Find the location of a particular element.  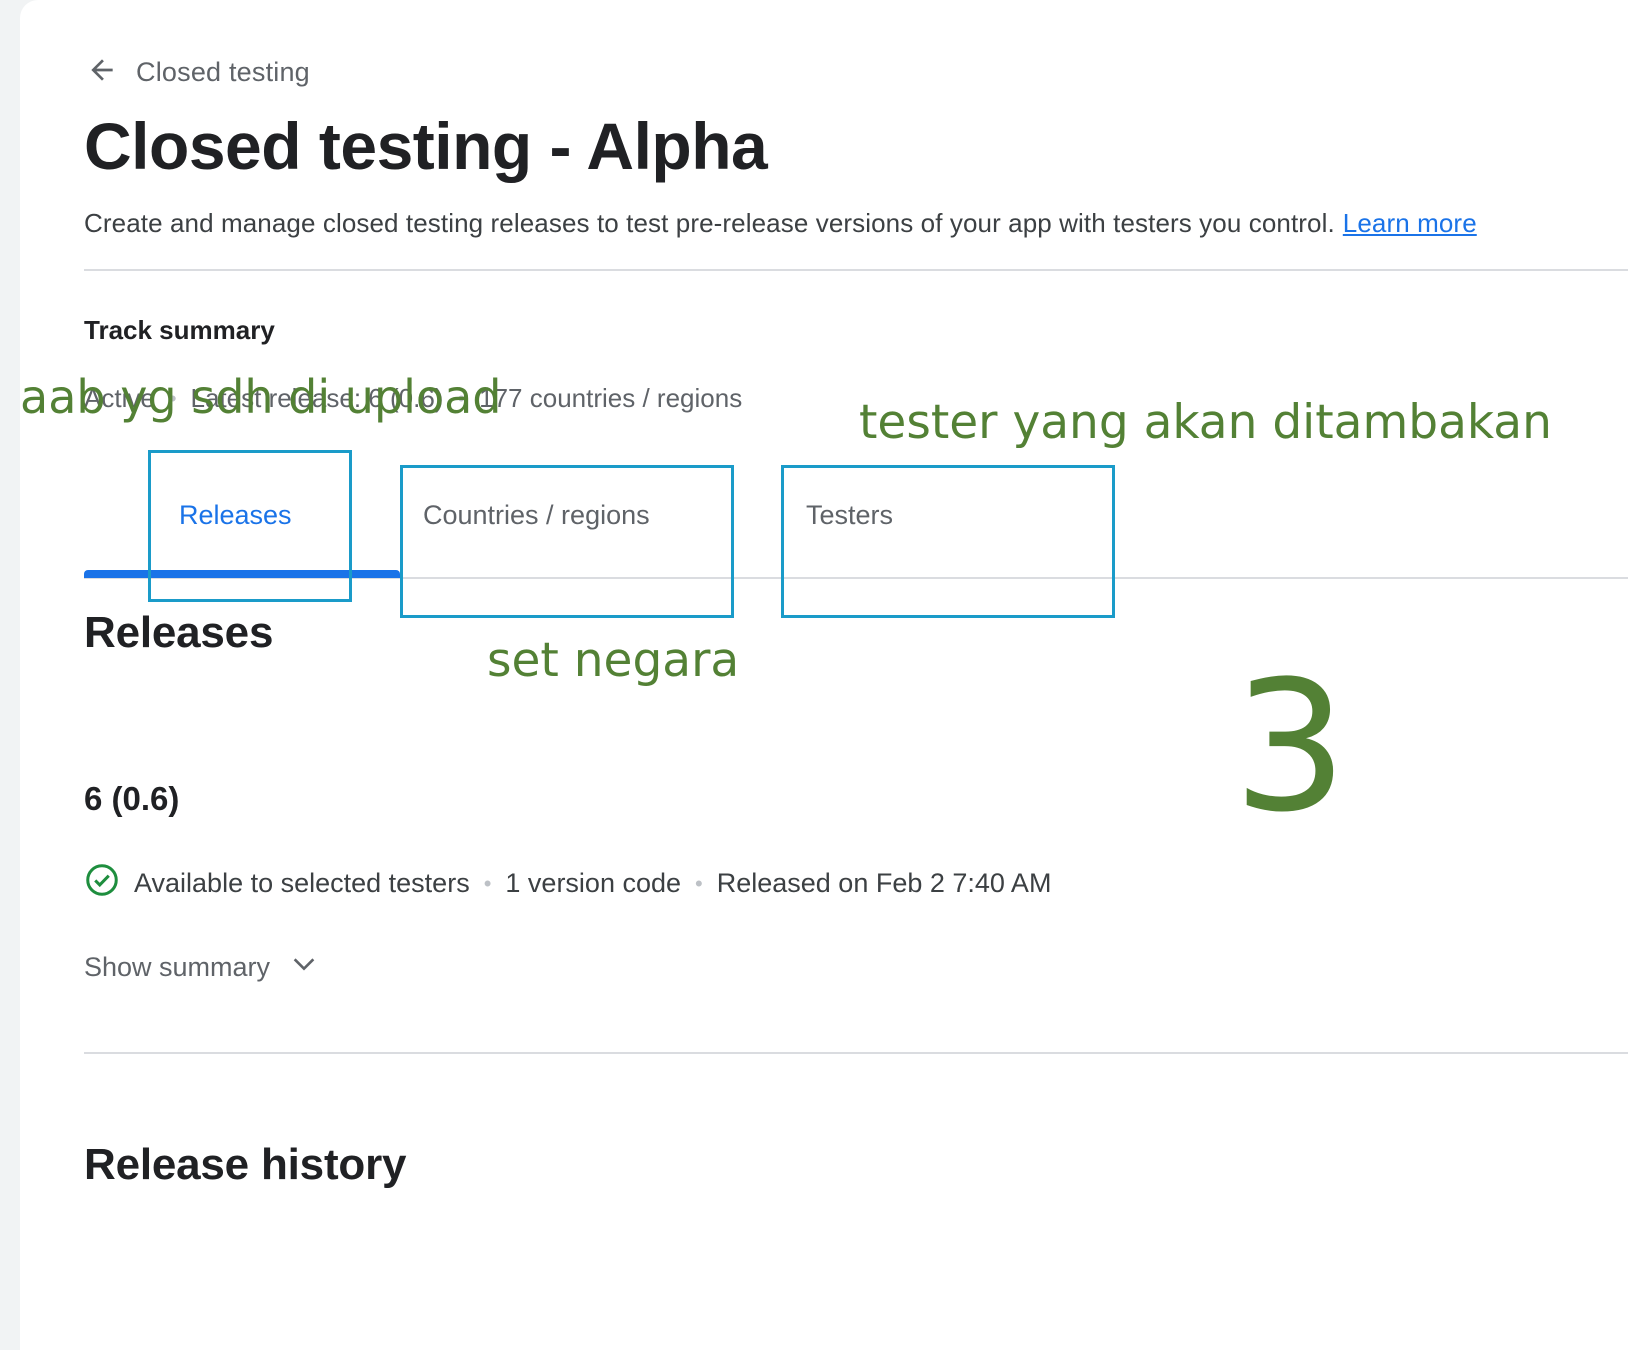

section-divider is located at coordinates (856, 1053).